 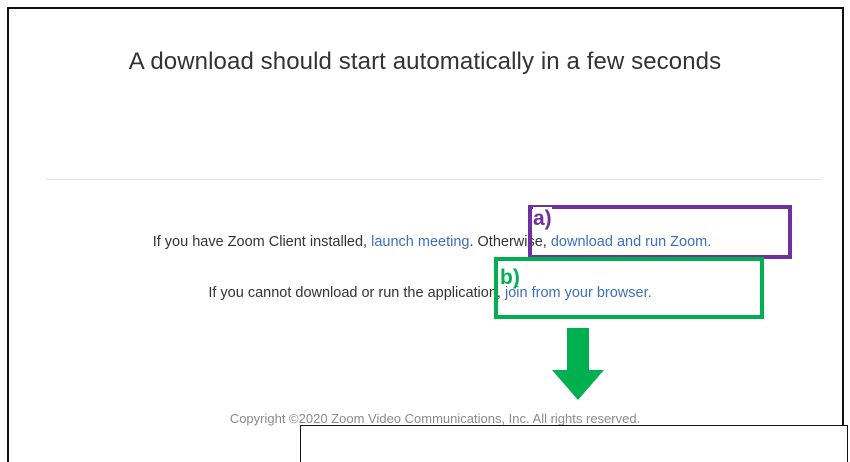 What do you see at coordinates (434, 179) in the screenshot?
I see `divider` at bounding box center [434, 179].